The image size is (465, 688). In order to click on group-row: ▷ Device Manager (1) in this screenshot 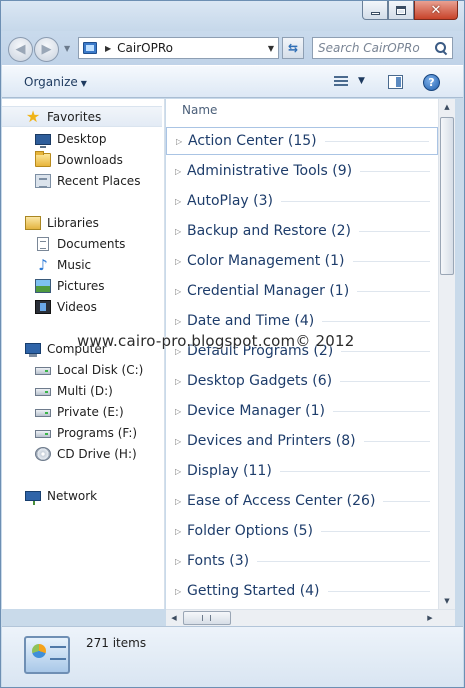, I will do `click(302, 411)`.